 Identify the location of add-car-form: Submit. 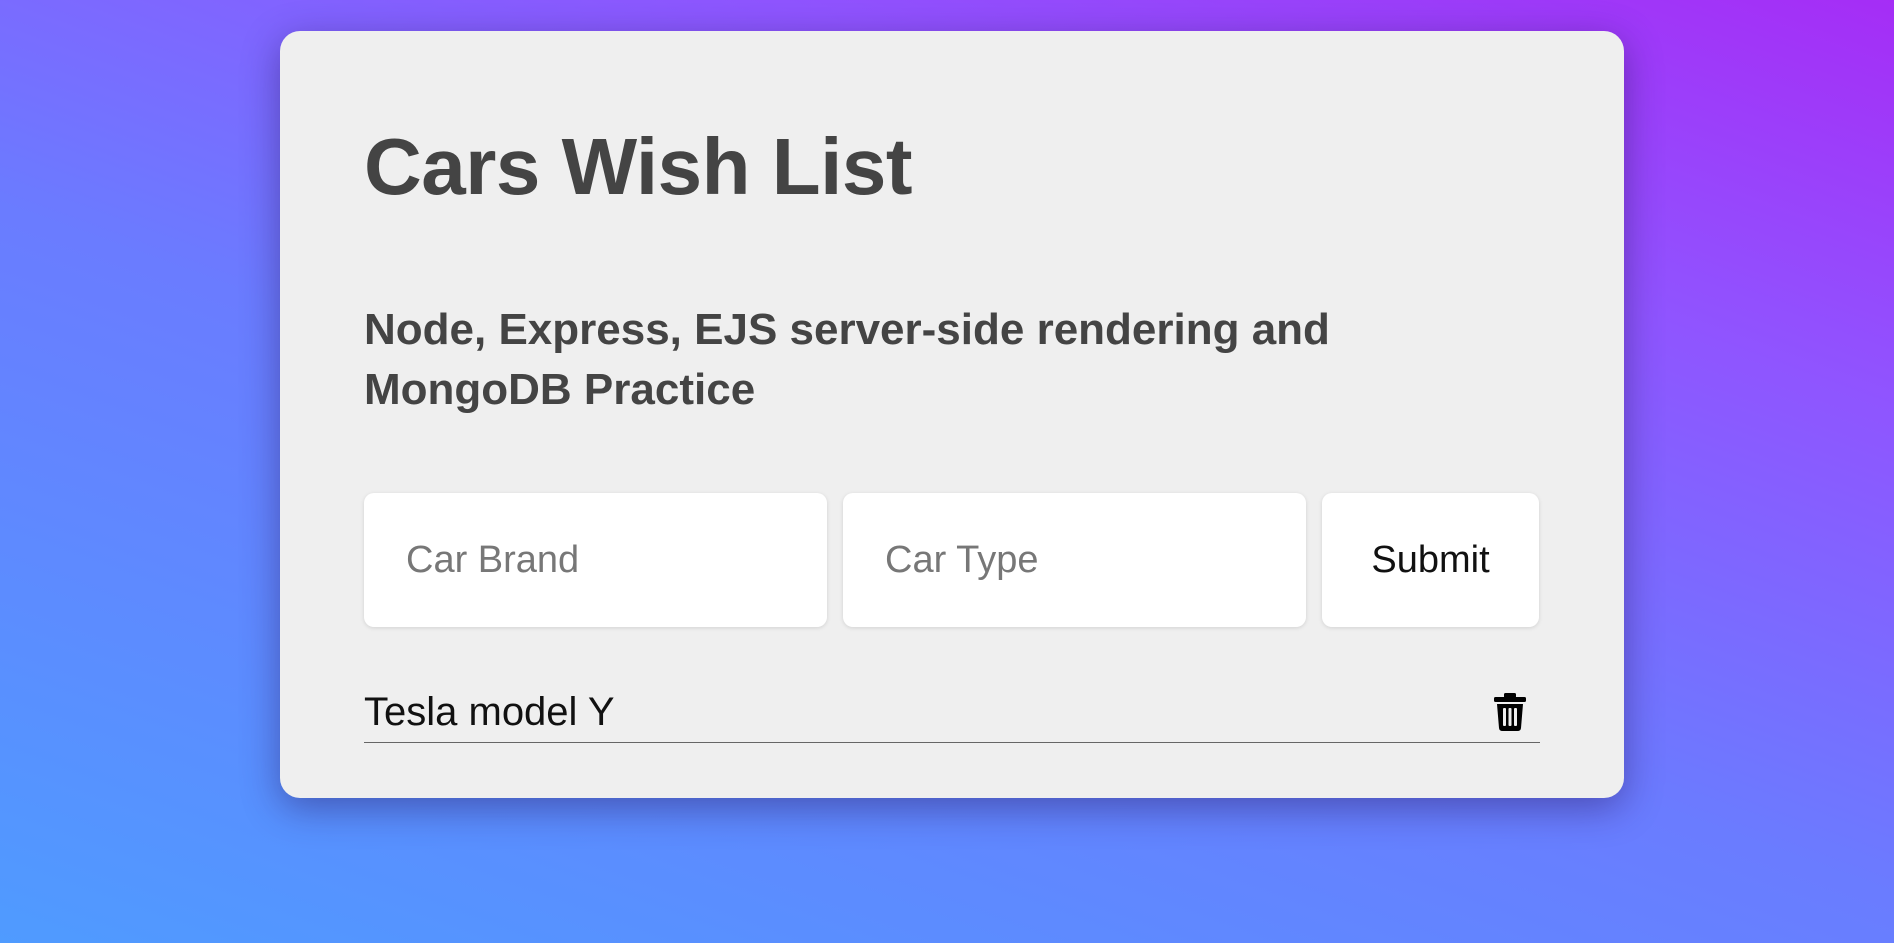
(951, 560).